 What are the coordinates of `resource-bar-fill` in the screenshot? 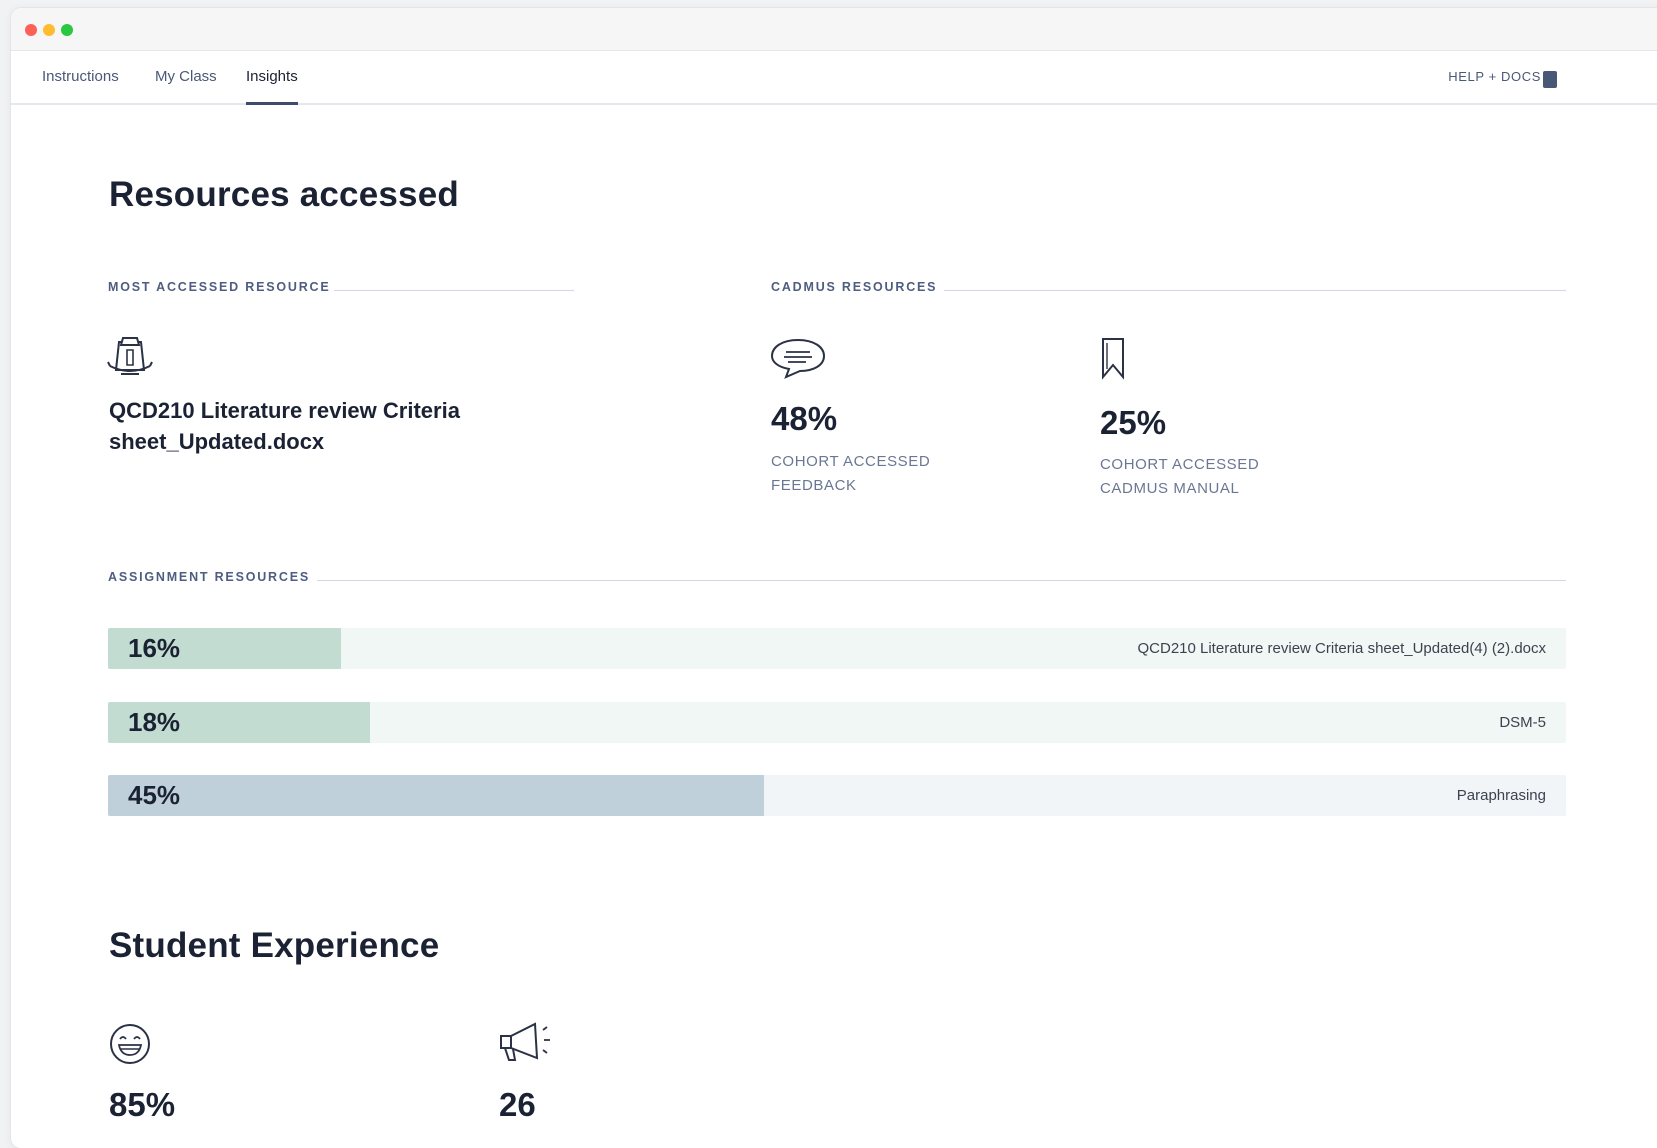 It's located at (436, 795).